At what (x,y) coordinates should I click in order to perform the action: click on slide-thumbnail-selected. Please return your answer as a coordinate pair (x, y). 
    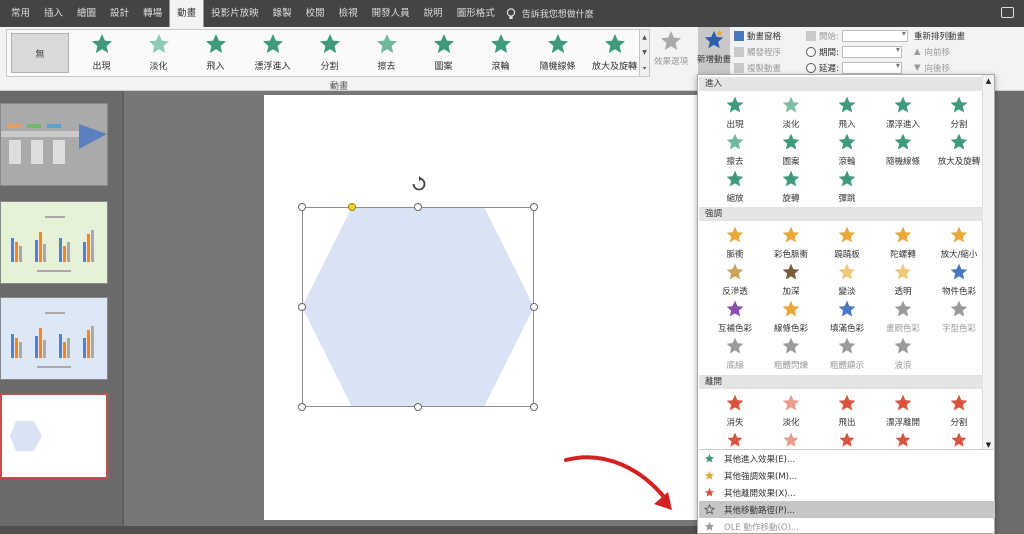
    Looking at the image, I should click on (54, 436).